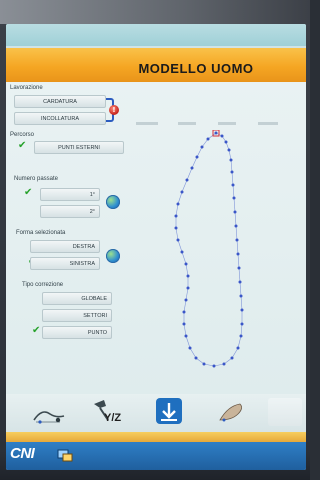 The width and height of the screenshot is (320, 480). I want to click on settori-label: SETTORI, so click(95, 315).